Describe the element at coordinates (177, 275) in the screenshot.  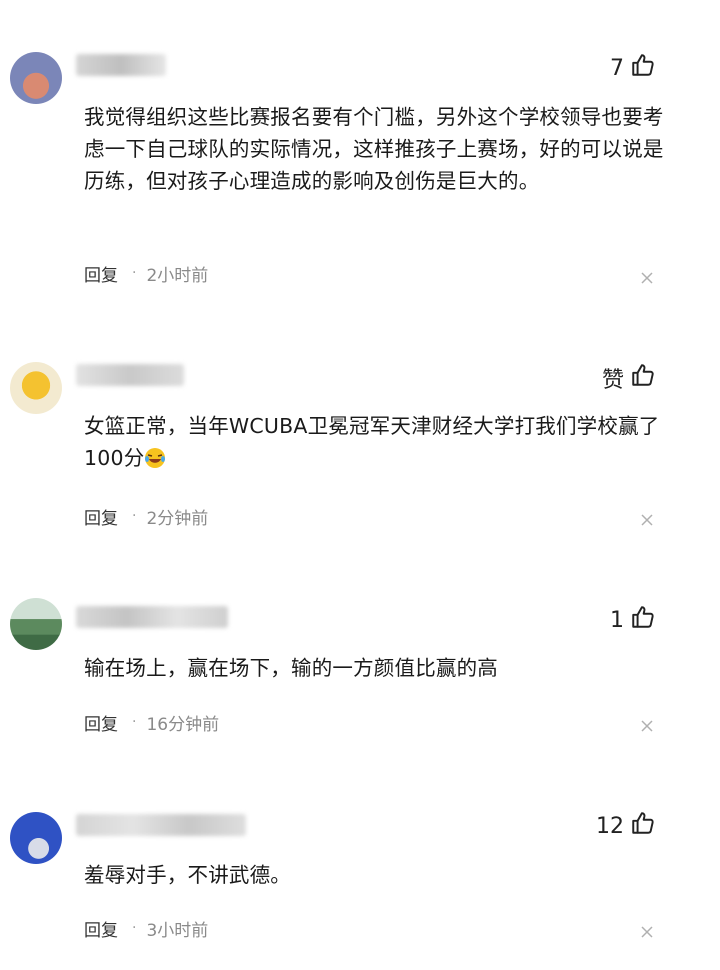
I see `timestamp: 2小时前` at that location.